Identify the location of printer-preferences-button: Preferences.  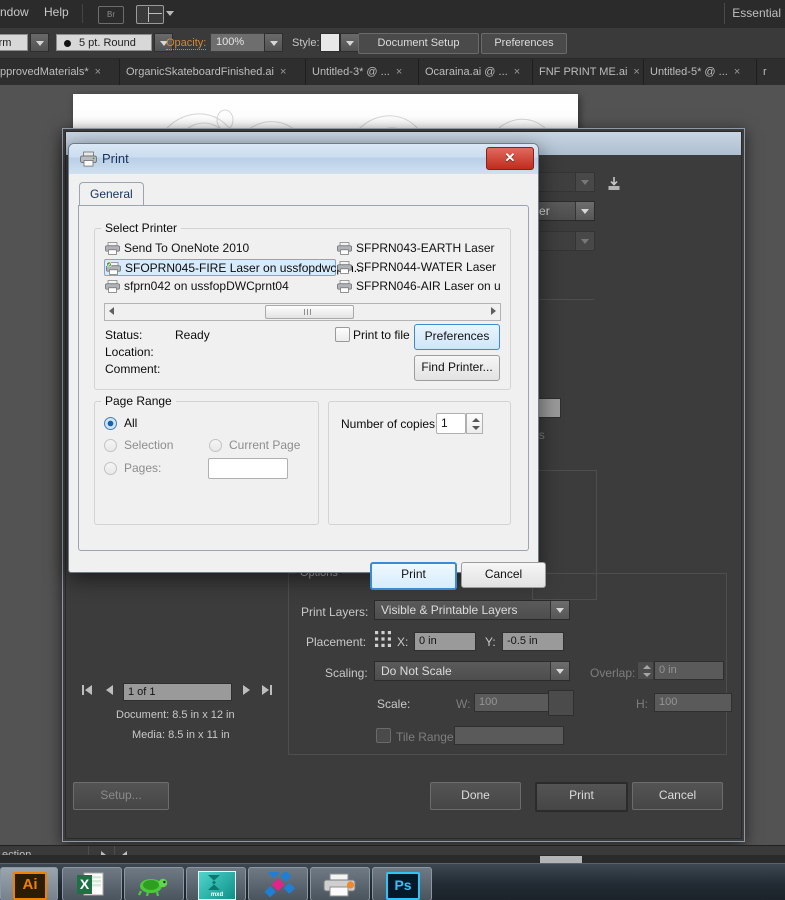
(457, 337).